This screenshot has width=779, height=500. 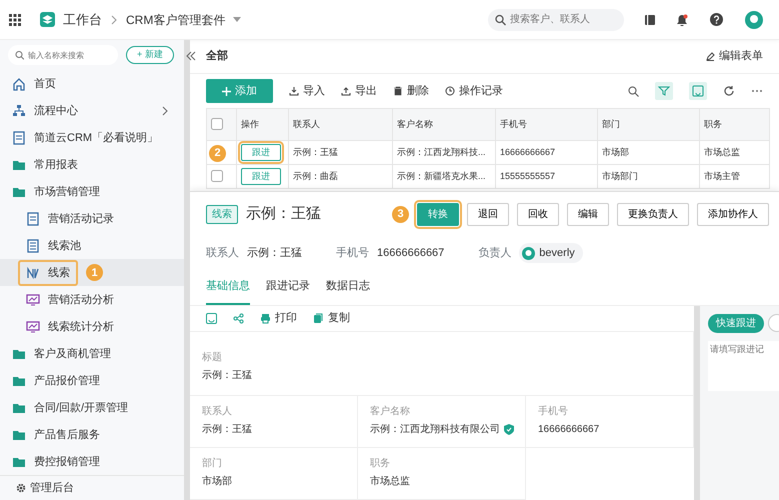 What do you see at coordinates (734, 56) in the screenshot?
I see `edit-form-link: 编辑表单` at bounding box center [734, 56].